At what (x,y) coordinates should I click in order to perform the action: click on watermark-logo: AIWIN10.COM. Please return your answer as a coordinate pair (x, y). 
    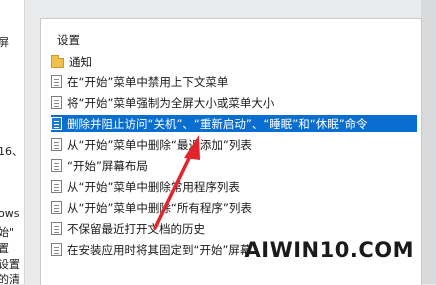
    Looking at the image, I should click on (329, 250).